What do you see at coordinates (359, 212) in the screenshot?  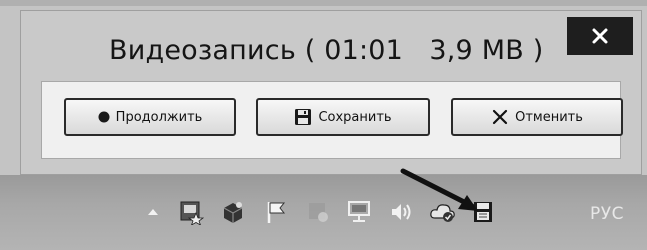 I see `monitor-network-icon` at bounding box center [359, 212].